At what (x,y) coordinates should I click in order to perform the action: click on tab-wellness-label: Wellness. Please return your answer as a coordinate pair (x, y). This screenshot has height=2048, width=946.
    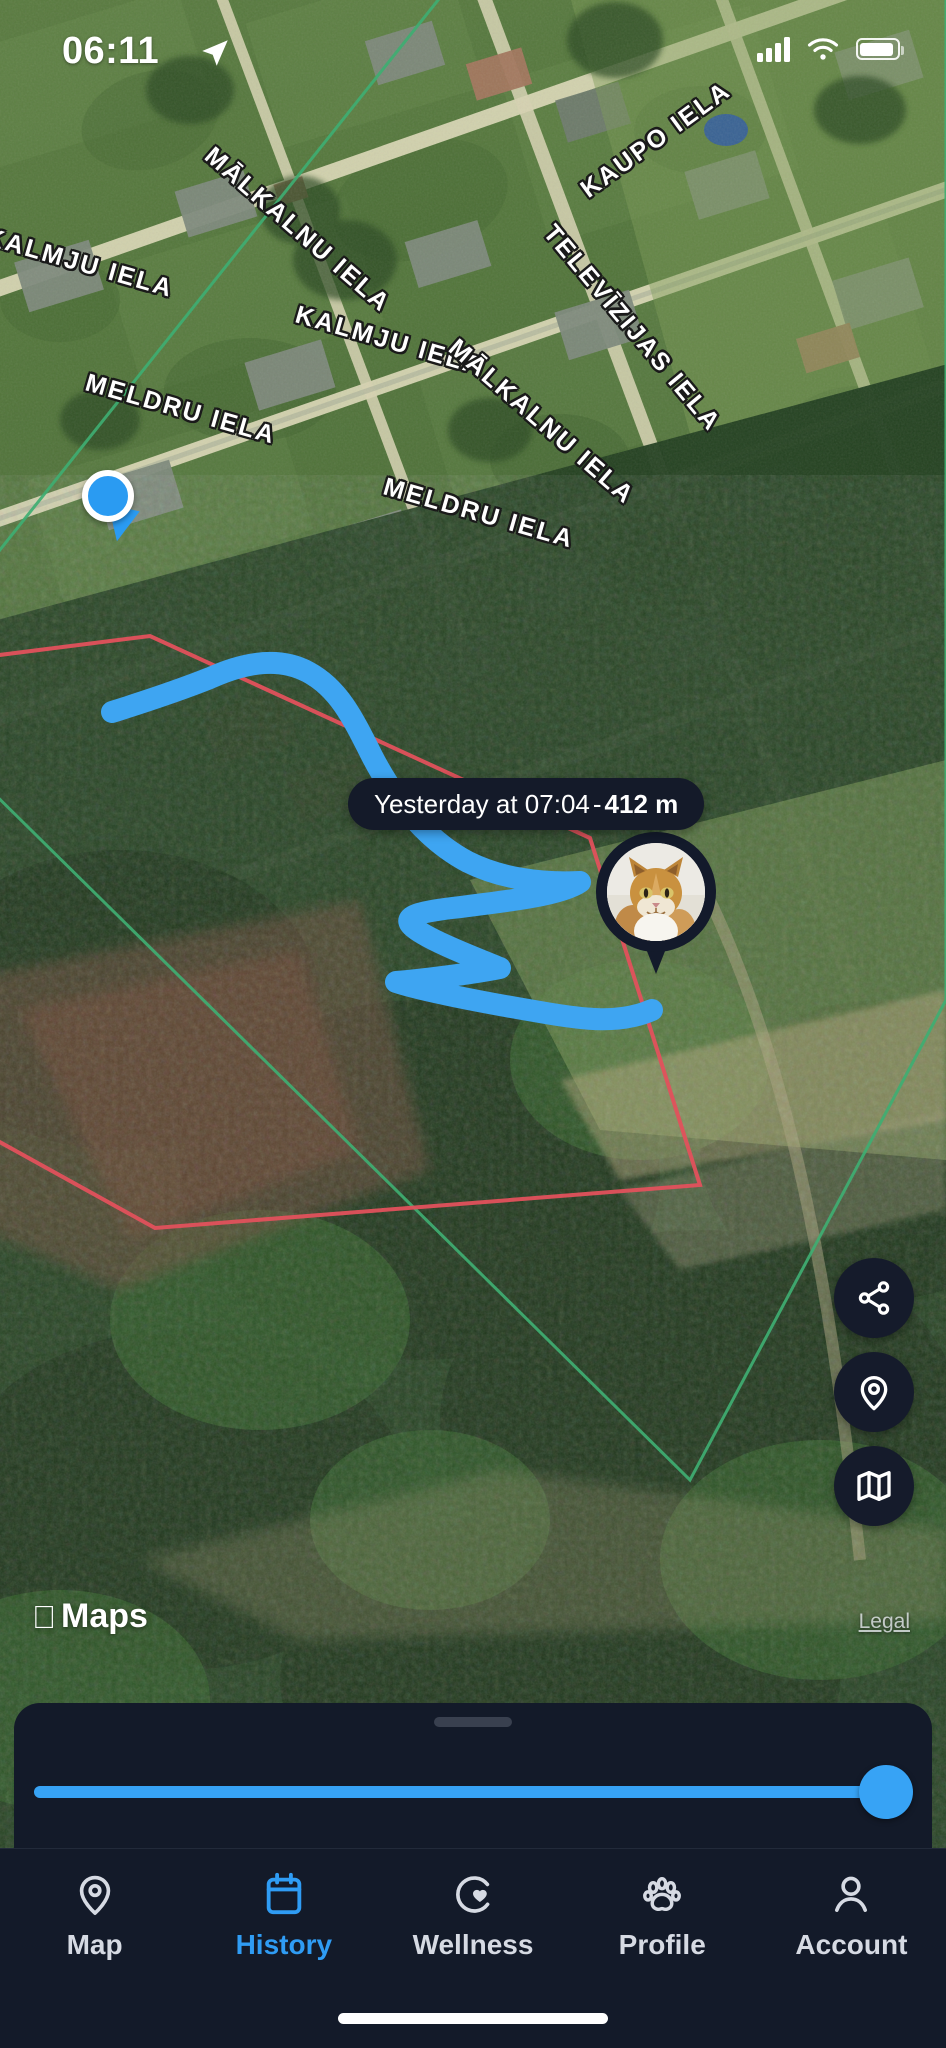
    Looking at the image, I should click on (473, 1944).